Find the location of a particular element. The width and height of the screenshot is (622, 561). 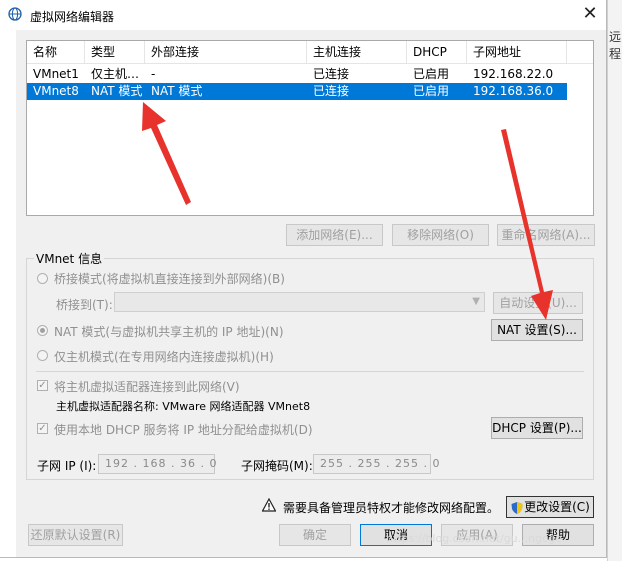

change-settings-button: 更改设置(C) is located at coordinates (550, 507).